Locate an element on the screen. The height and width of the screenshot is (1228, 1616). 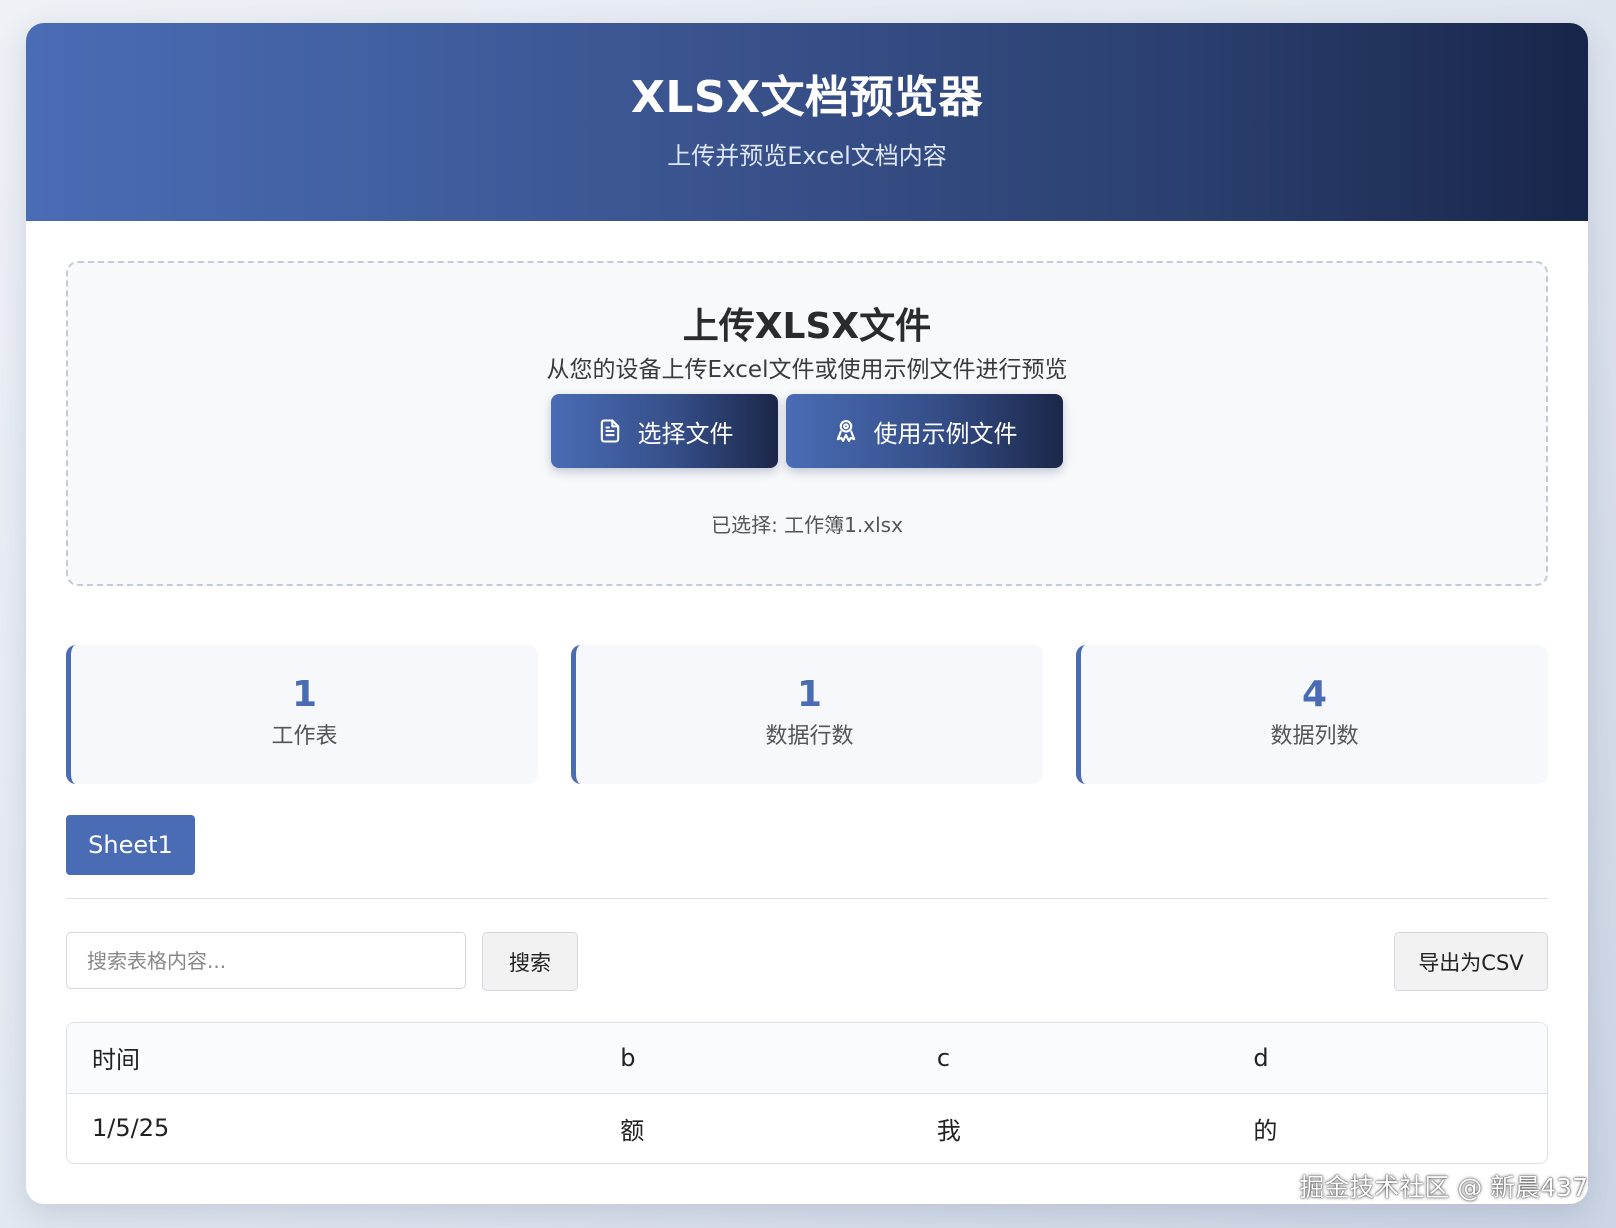
search-button: 搜索 is located at coordinates (530, 961).